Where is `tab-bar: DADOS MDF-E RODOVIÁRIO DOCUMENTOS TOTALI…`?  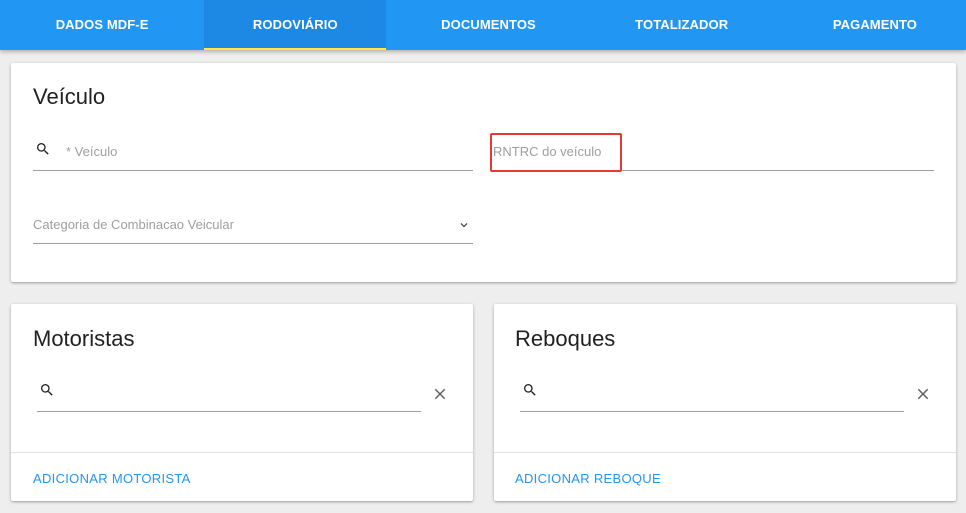
tab-bar: DADOS MDF-E RODOVIÁRIO DOCUMENTOS TOTALI… is located at coordinates (483, 25).